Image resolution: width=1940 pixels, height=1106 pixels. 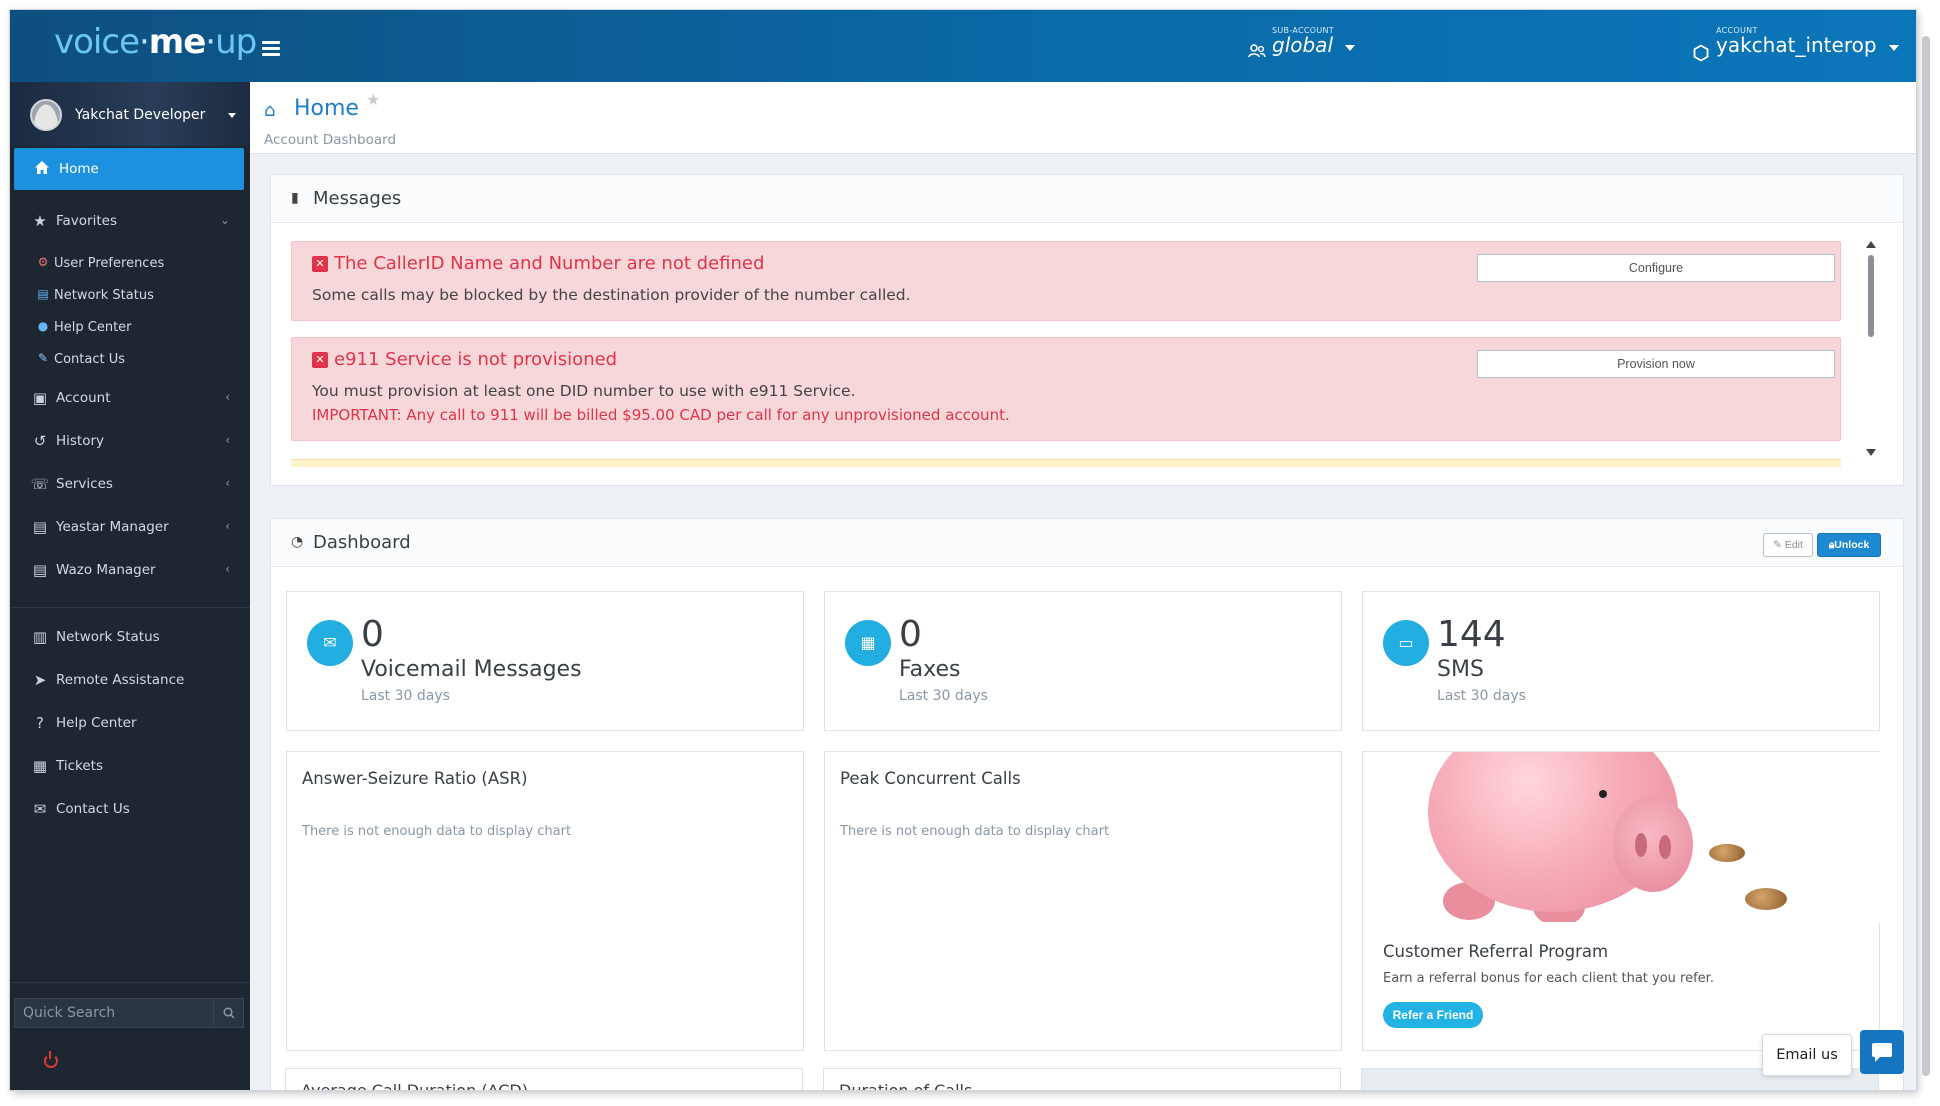 What do you see at coordinates (97, 42) in the screenshot?
I see `logo-text-voice: voice` at bounding box center [97, 42].